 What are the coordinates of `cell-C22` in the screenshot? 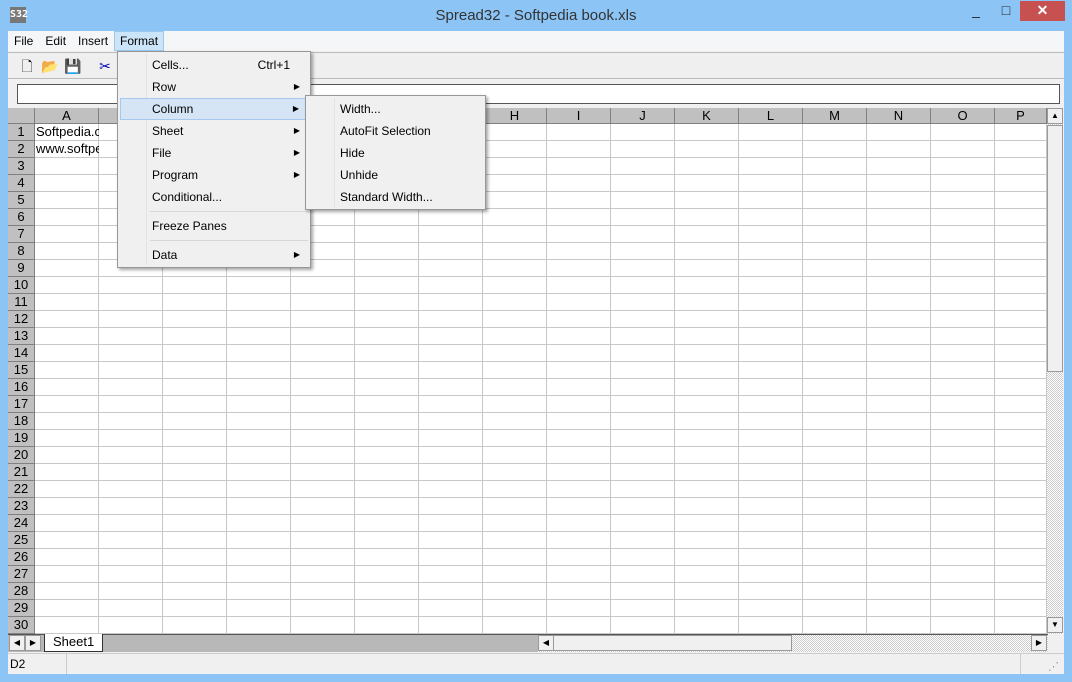 It's located at (195, 489).